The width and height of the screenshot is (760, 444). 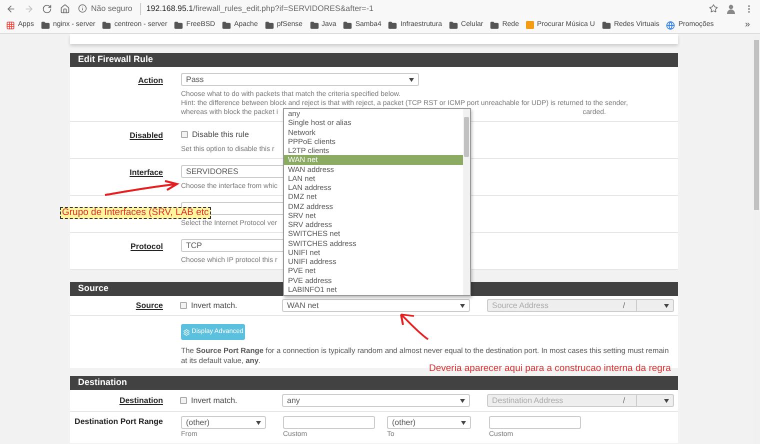 I want to click on section-header: Destination, so click(x=374, y=383).